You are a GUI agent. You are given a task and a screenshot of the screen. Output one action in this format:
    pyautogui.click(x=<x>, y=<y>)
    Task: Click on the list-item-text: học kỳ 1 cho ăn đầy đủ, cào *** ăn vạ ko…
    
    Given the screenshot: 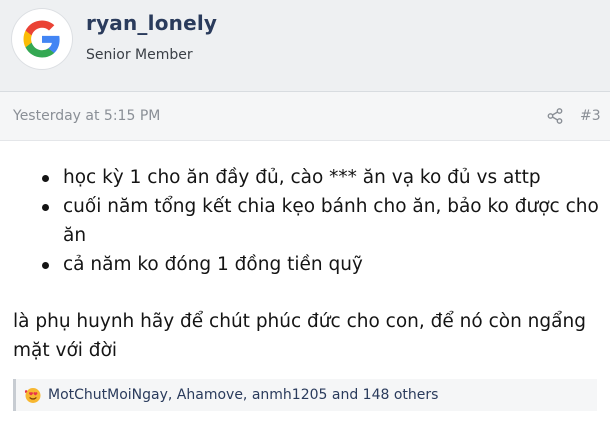 What is the action you would take?
    pyautogui.click(x=302, y=177)
    